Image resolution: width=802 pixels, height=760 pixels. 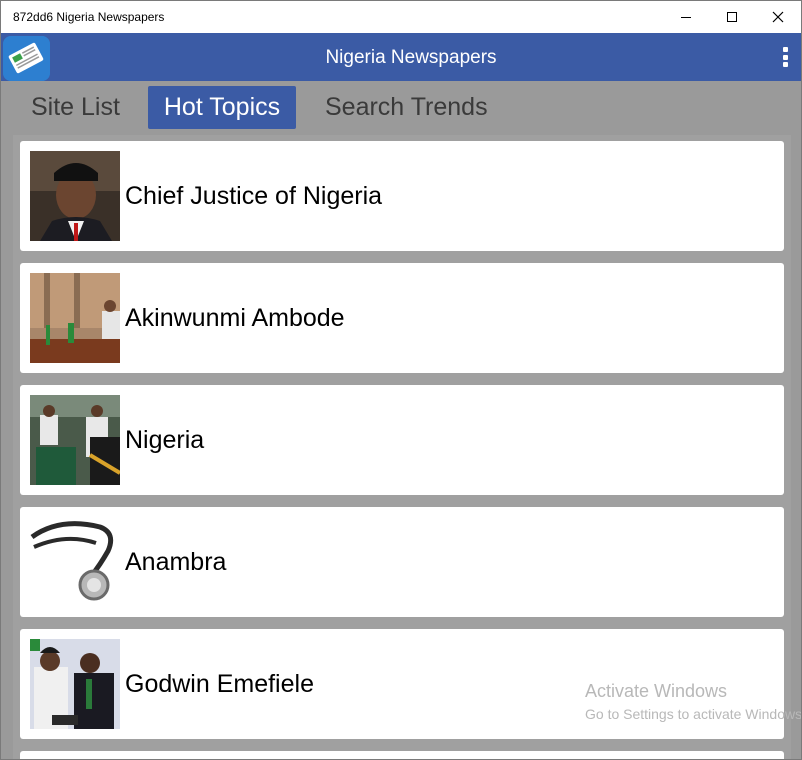 I want to click on close-icon, so click(x=778, y=17).